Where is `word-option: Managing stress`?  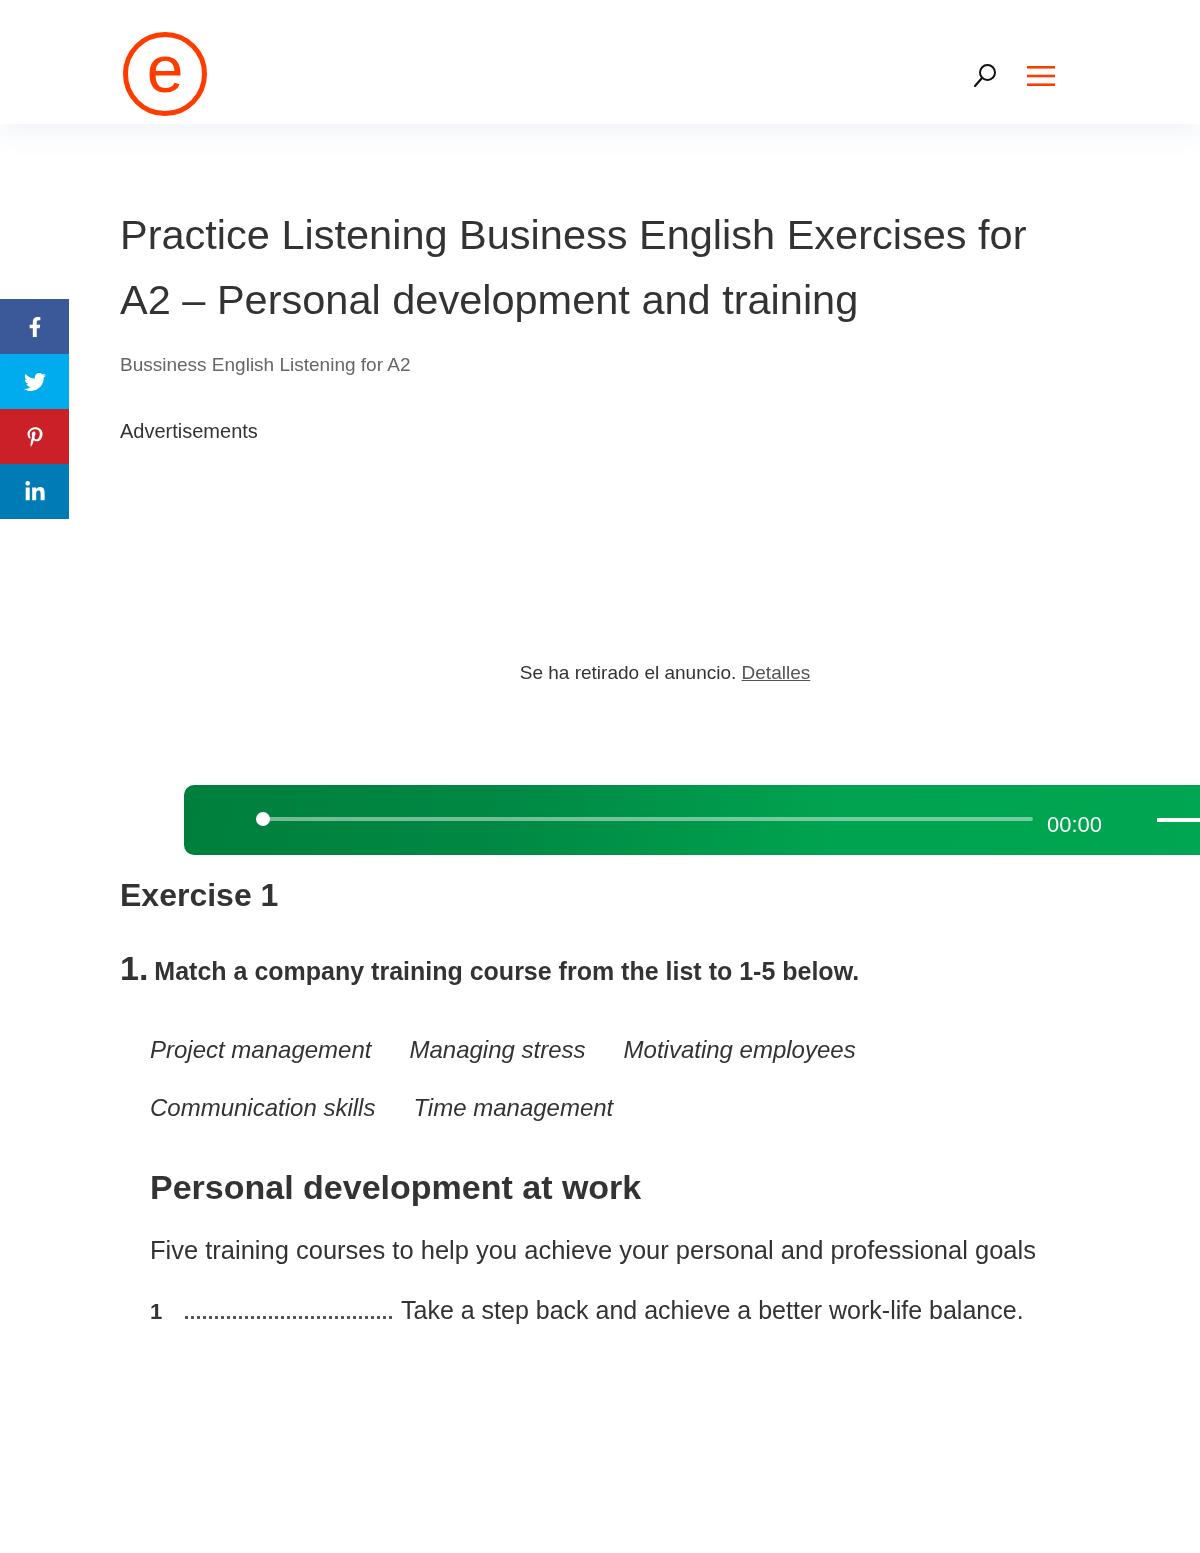 word-option: Managing stress is located at coordinates (497, 1050).